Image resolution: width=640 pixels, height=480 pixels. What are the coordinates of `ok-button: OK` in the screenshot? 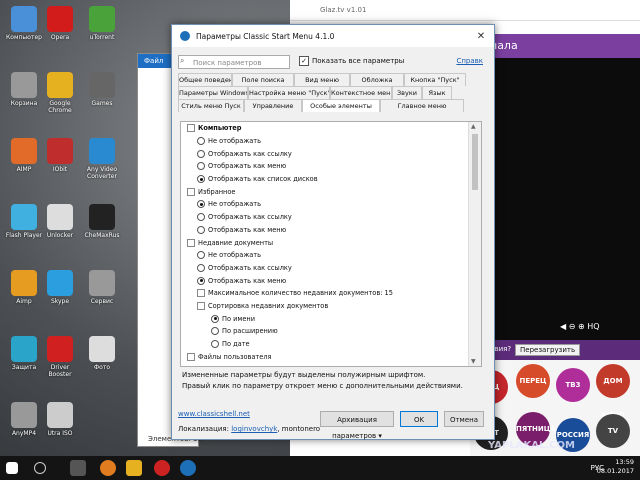 It's located at (419, 419).